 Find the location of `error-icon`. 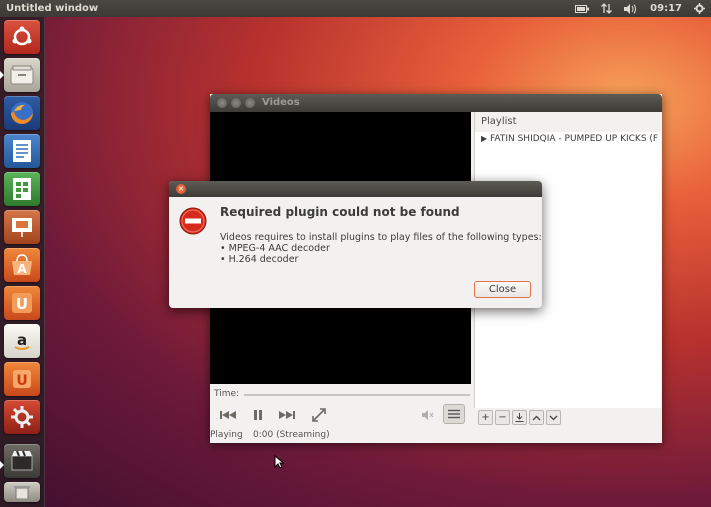

error-icon is located at coordinates (193, 221).